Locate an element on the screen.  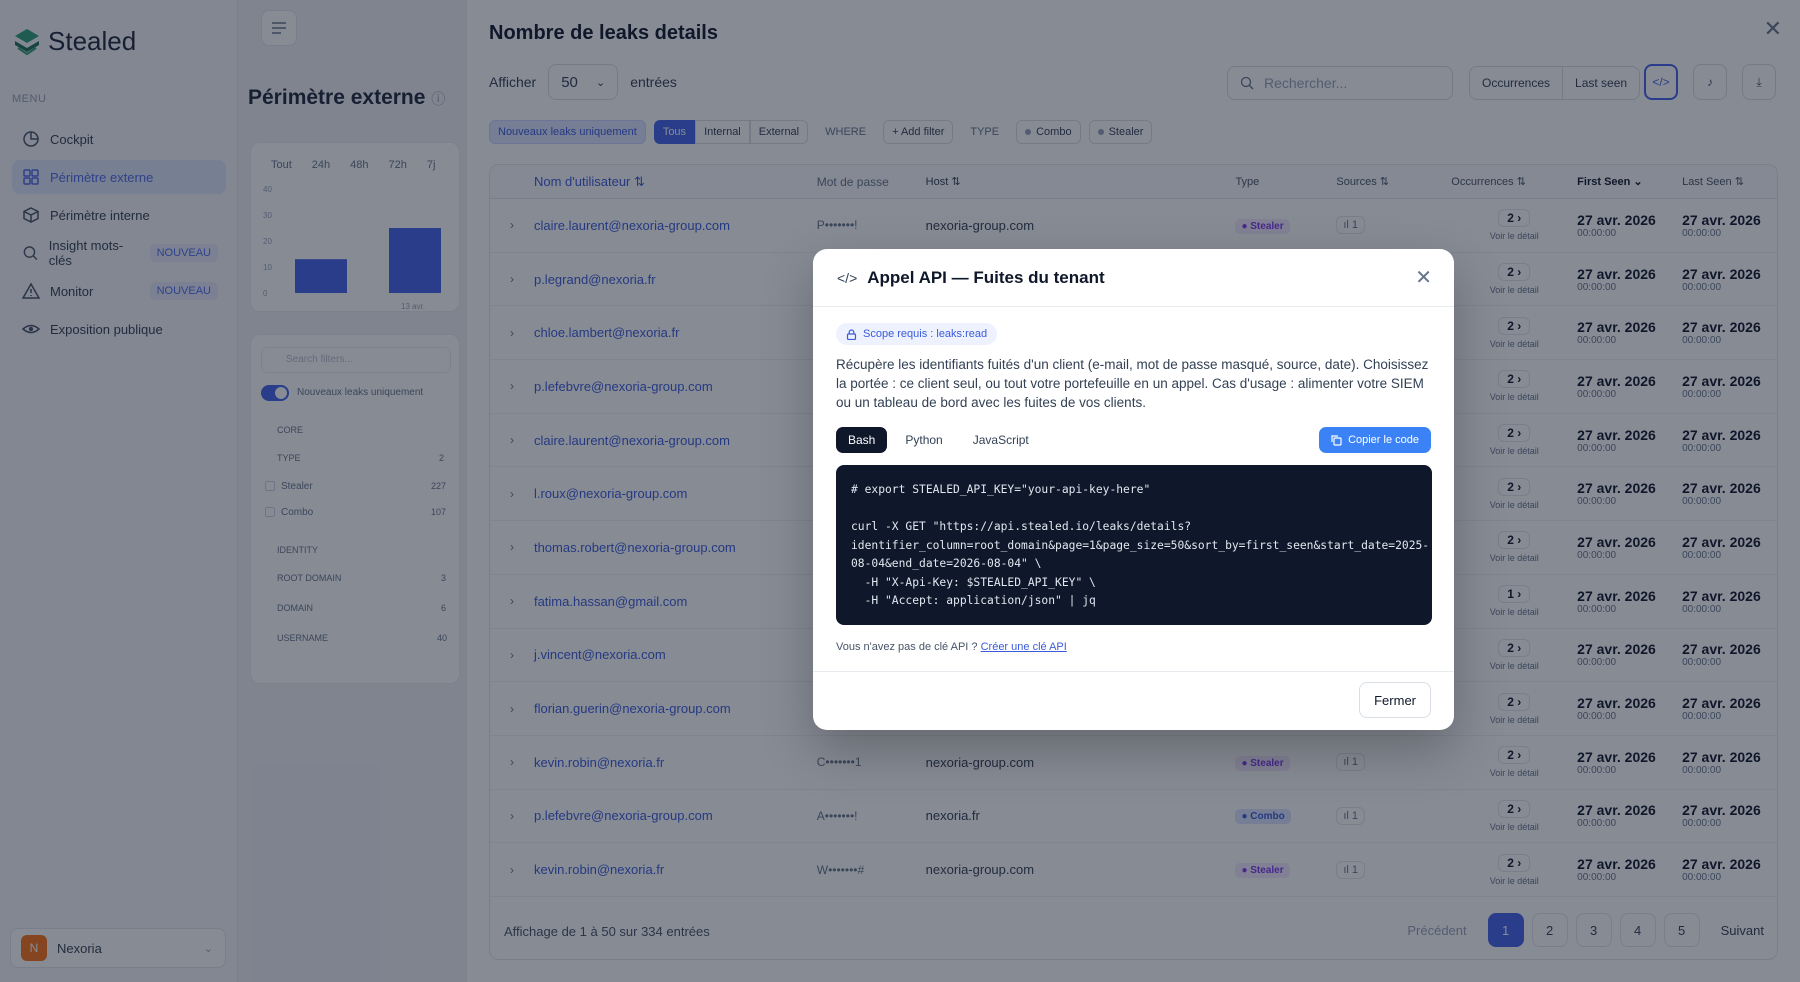
tab-python: Python is located at coordinates (923, 440).